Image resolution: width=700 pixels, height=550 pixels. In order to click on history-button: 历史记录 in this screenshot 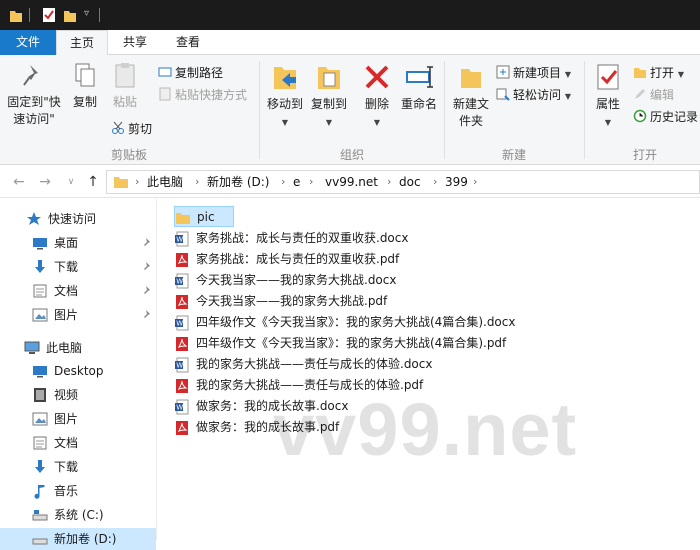, I will do `click(666, 117)`.